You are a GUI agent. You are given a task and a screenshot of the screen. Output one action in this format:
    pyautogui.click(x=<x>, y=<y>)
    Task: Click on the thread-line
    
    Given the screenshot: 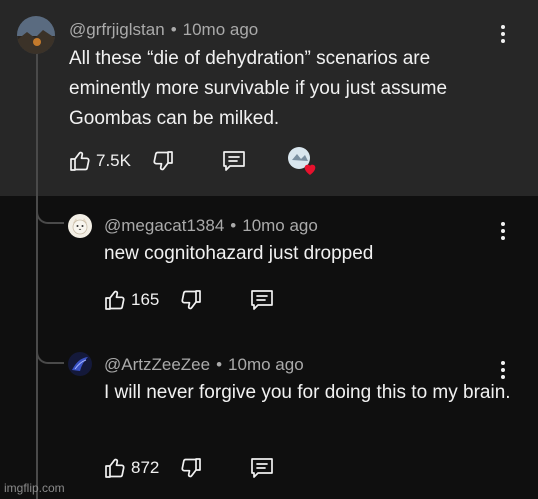 What is the action you would take?
    pyautogui.click(x=37, y=275)
    